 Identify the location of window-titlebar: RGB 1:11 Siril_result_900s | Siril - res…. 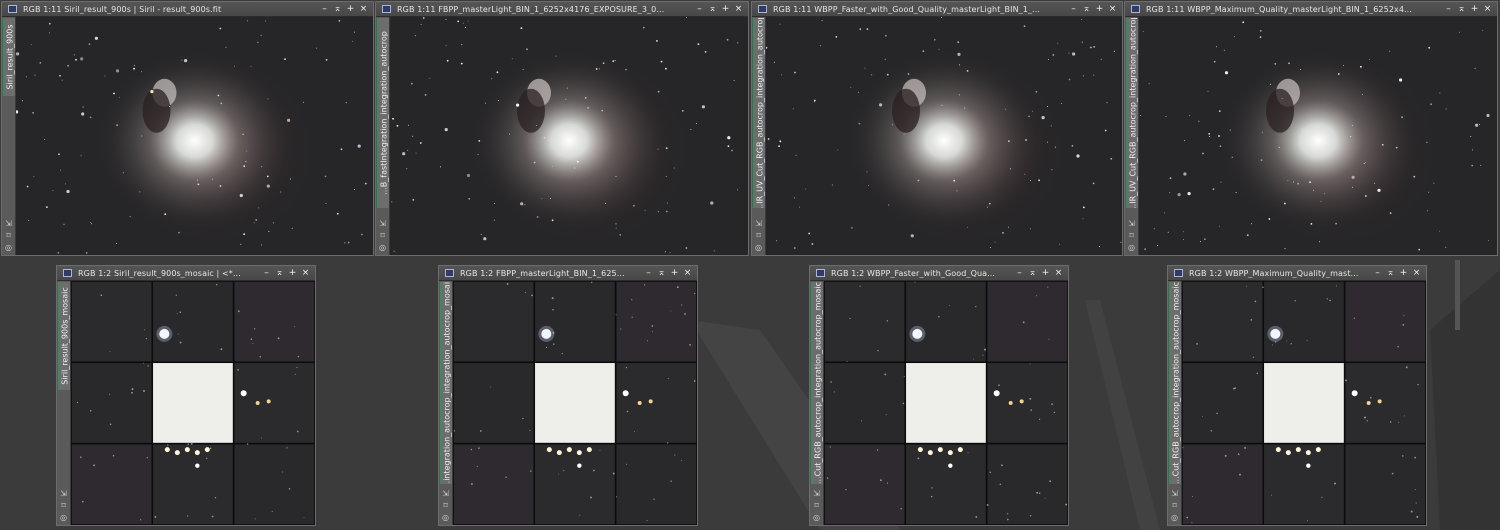
(187, 9).